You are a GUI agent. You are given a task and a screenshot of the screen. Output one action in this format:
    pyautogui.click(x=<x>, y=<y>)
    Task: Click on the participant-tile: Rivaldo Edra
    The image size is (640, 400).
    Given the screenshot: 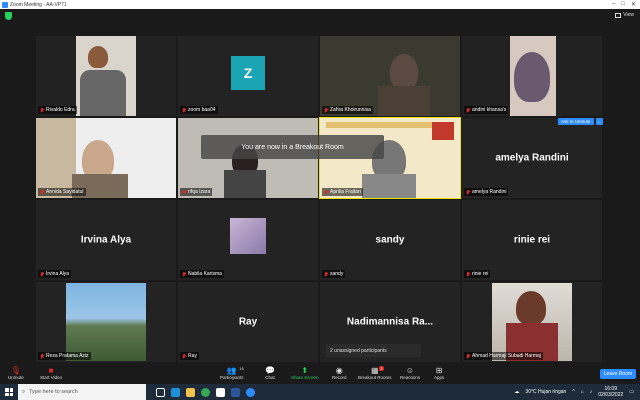 What is the action you would take?
    pyautogui.click(x=106, y=76)
    